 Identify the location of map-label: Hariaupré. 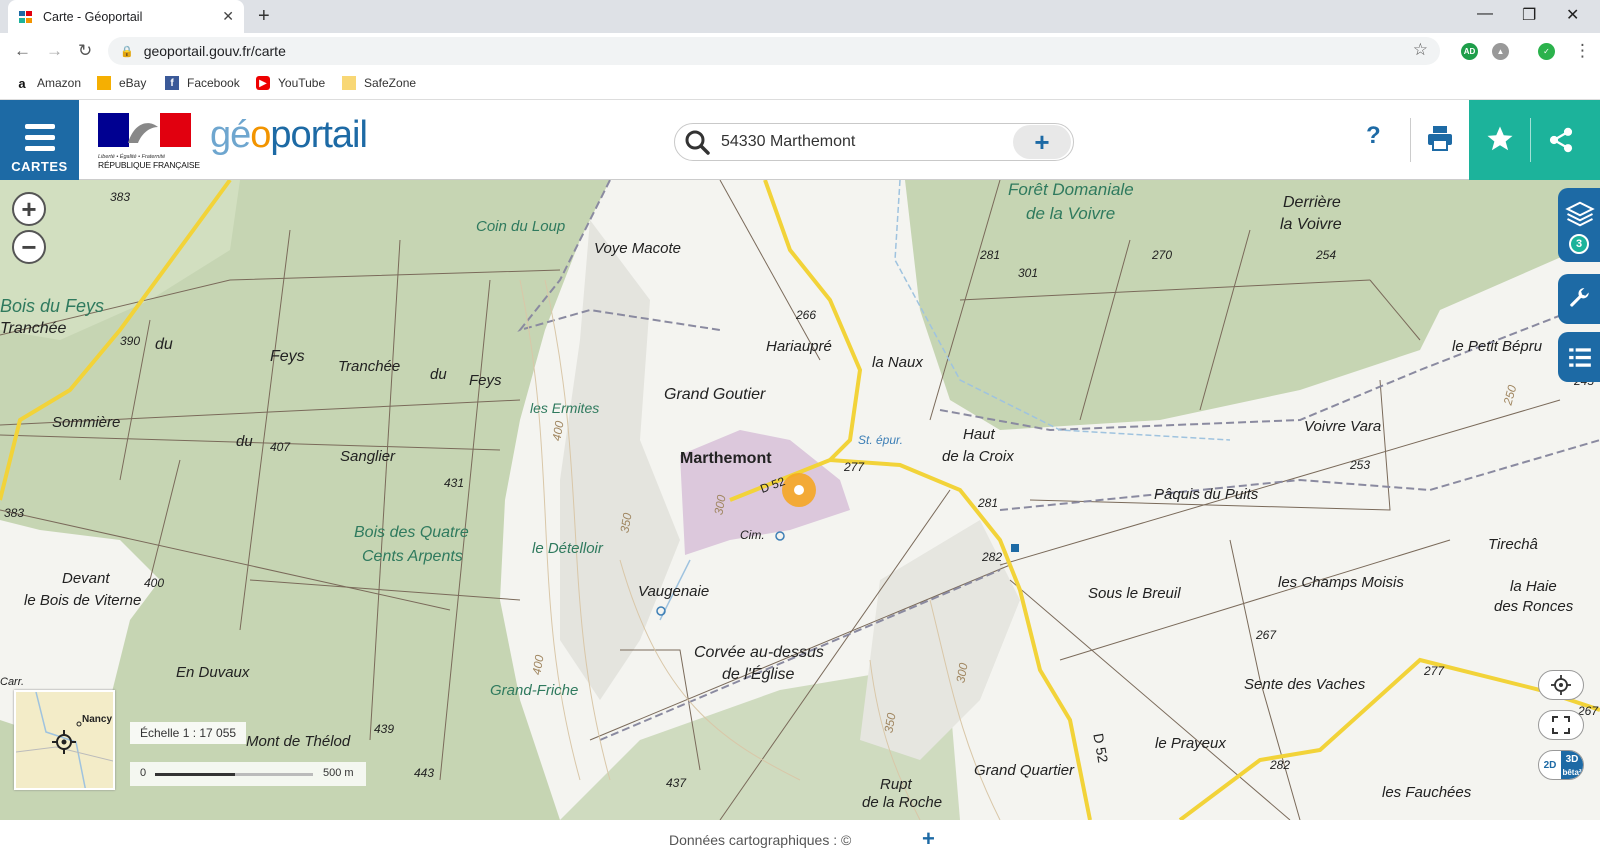
(799, 346).